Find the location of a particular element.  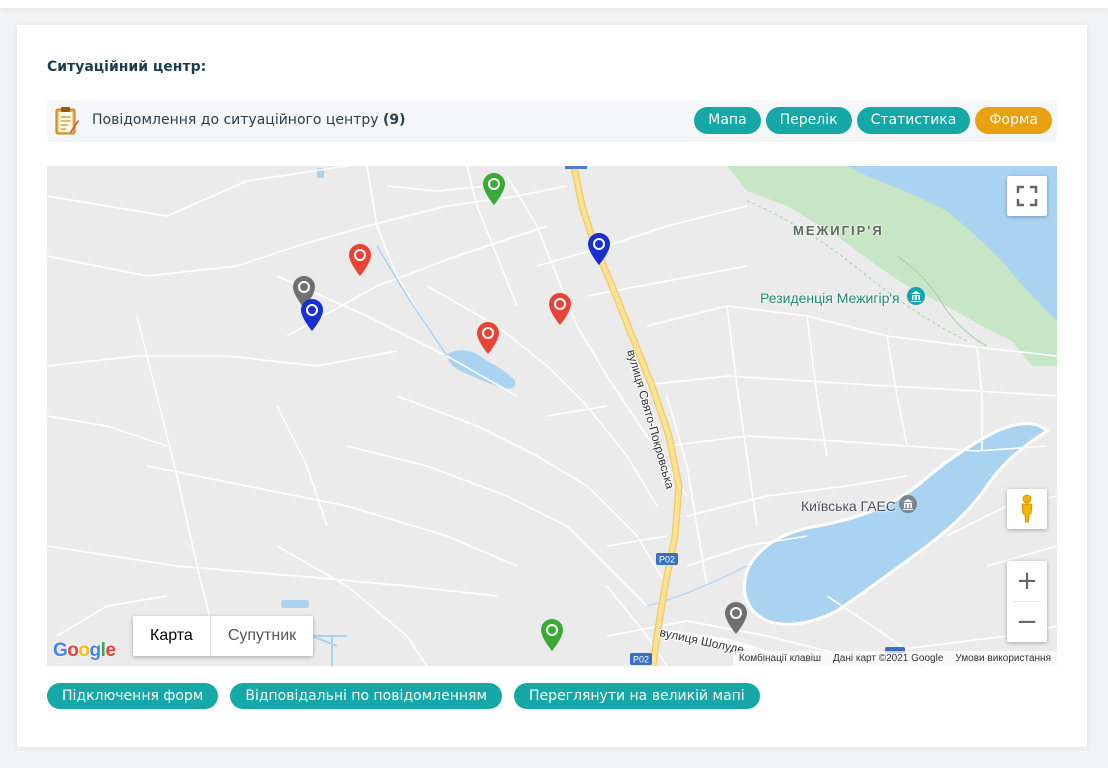

map-marker-gray is located at coordinates (736, 618).